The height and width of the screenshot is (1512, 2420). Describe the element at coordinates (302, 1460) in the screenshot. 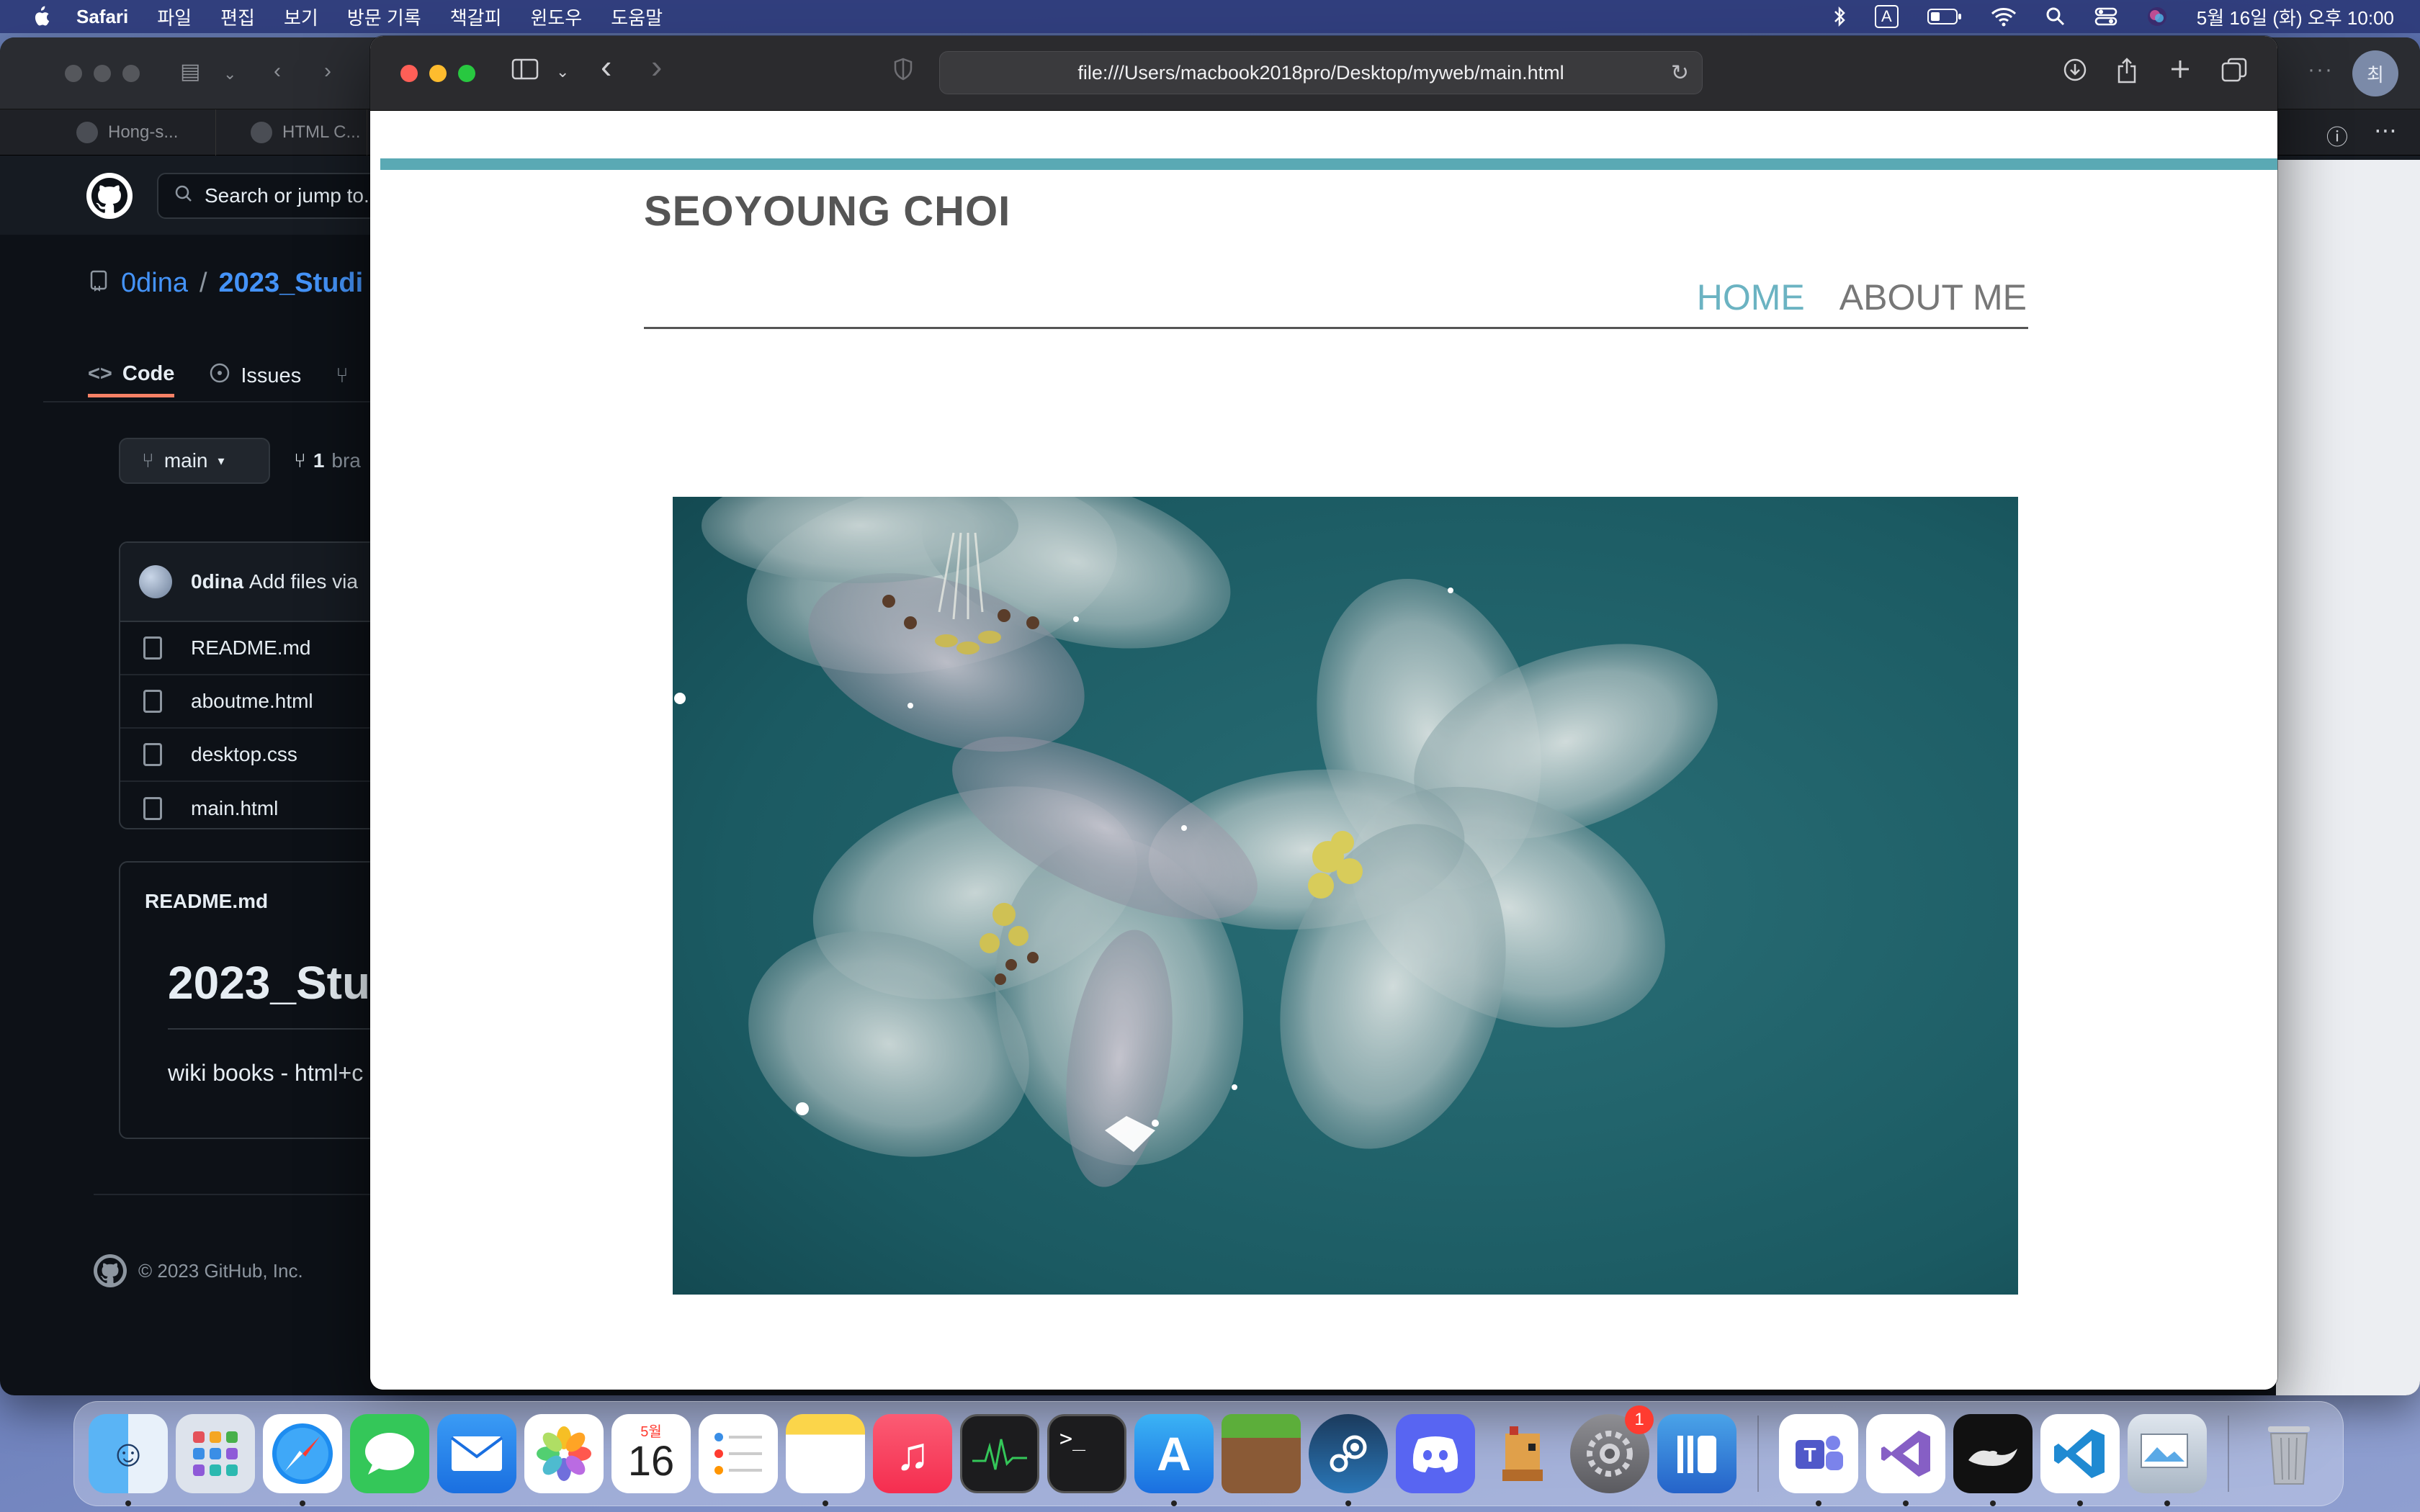

I see `safari-icon` at that location.